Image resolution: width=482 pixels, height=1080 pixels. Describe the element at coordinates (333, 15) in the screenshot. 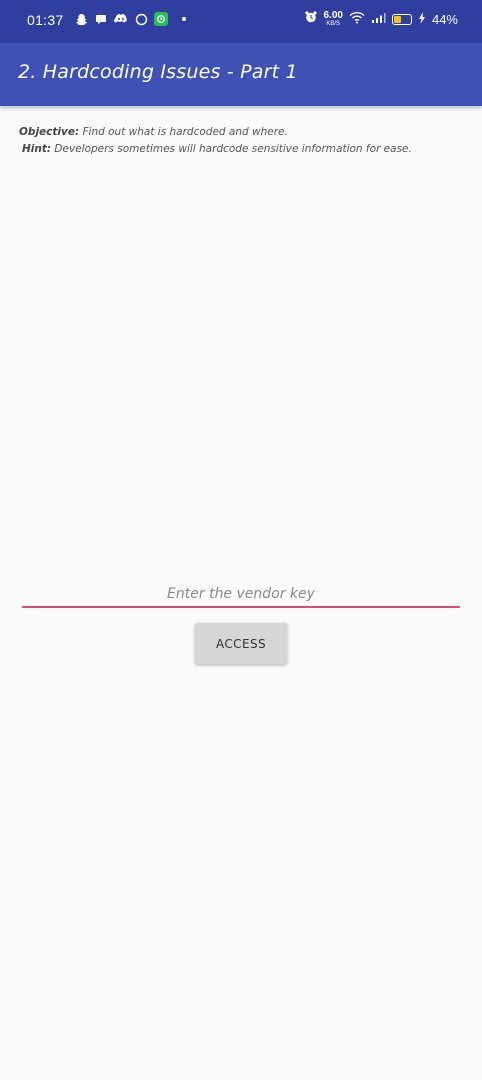

I see `net-speed-value: 6.00` at that location.